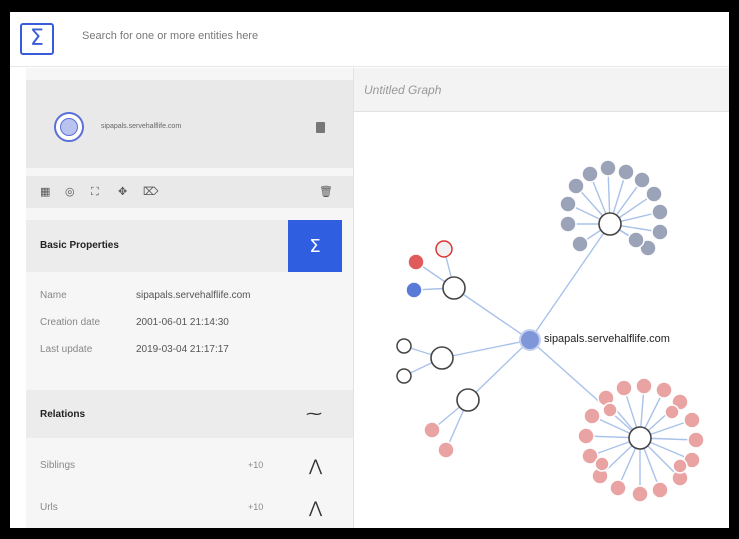 This screenshot has width=739, height=539. Describe the element at coordinates (320, 127) in the screenshot. I see `copy-icon` at that location.